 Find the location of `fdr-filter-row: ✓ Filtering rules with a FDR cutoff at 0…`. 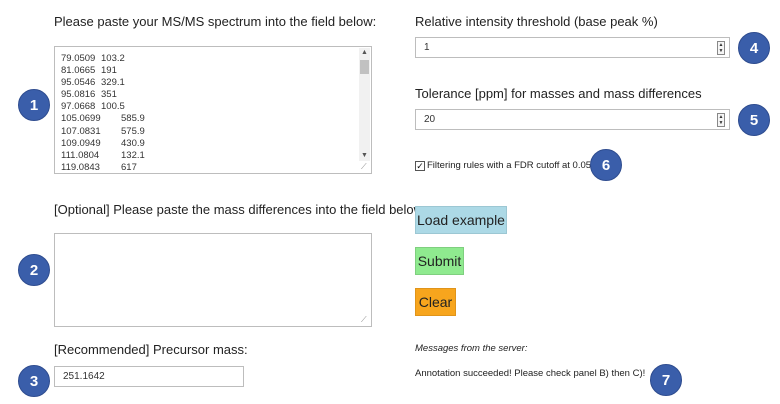

fdr-filter-row: ✓ Filtering rules with a FDR cutoff at 0… is located at coordinates (503, 165).